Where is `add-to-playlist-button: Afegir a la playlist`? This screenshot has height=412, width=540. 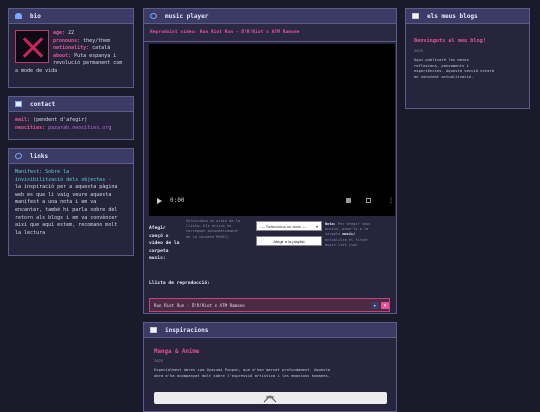
add-to-playlist-button: Afegir a la playlist is located at coordinates (289, 241).